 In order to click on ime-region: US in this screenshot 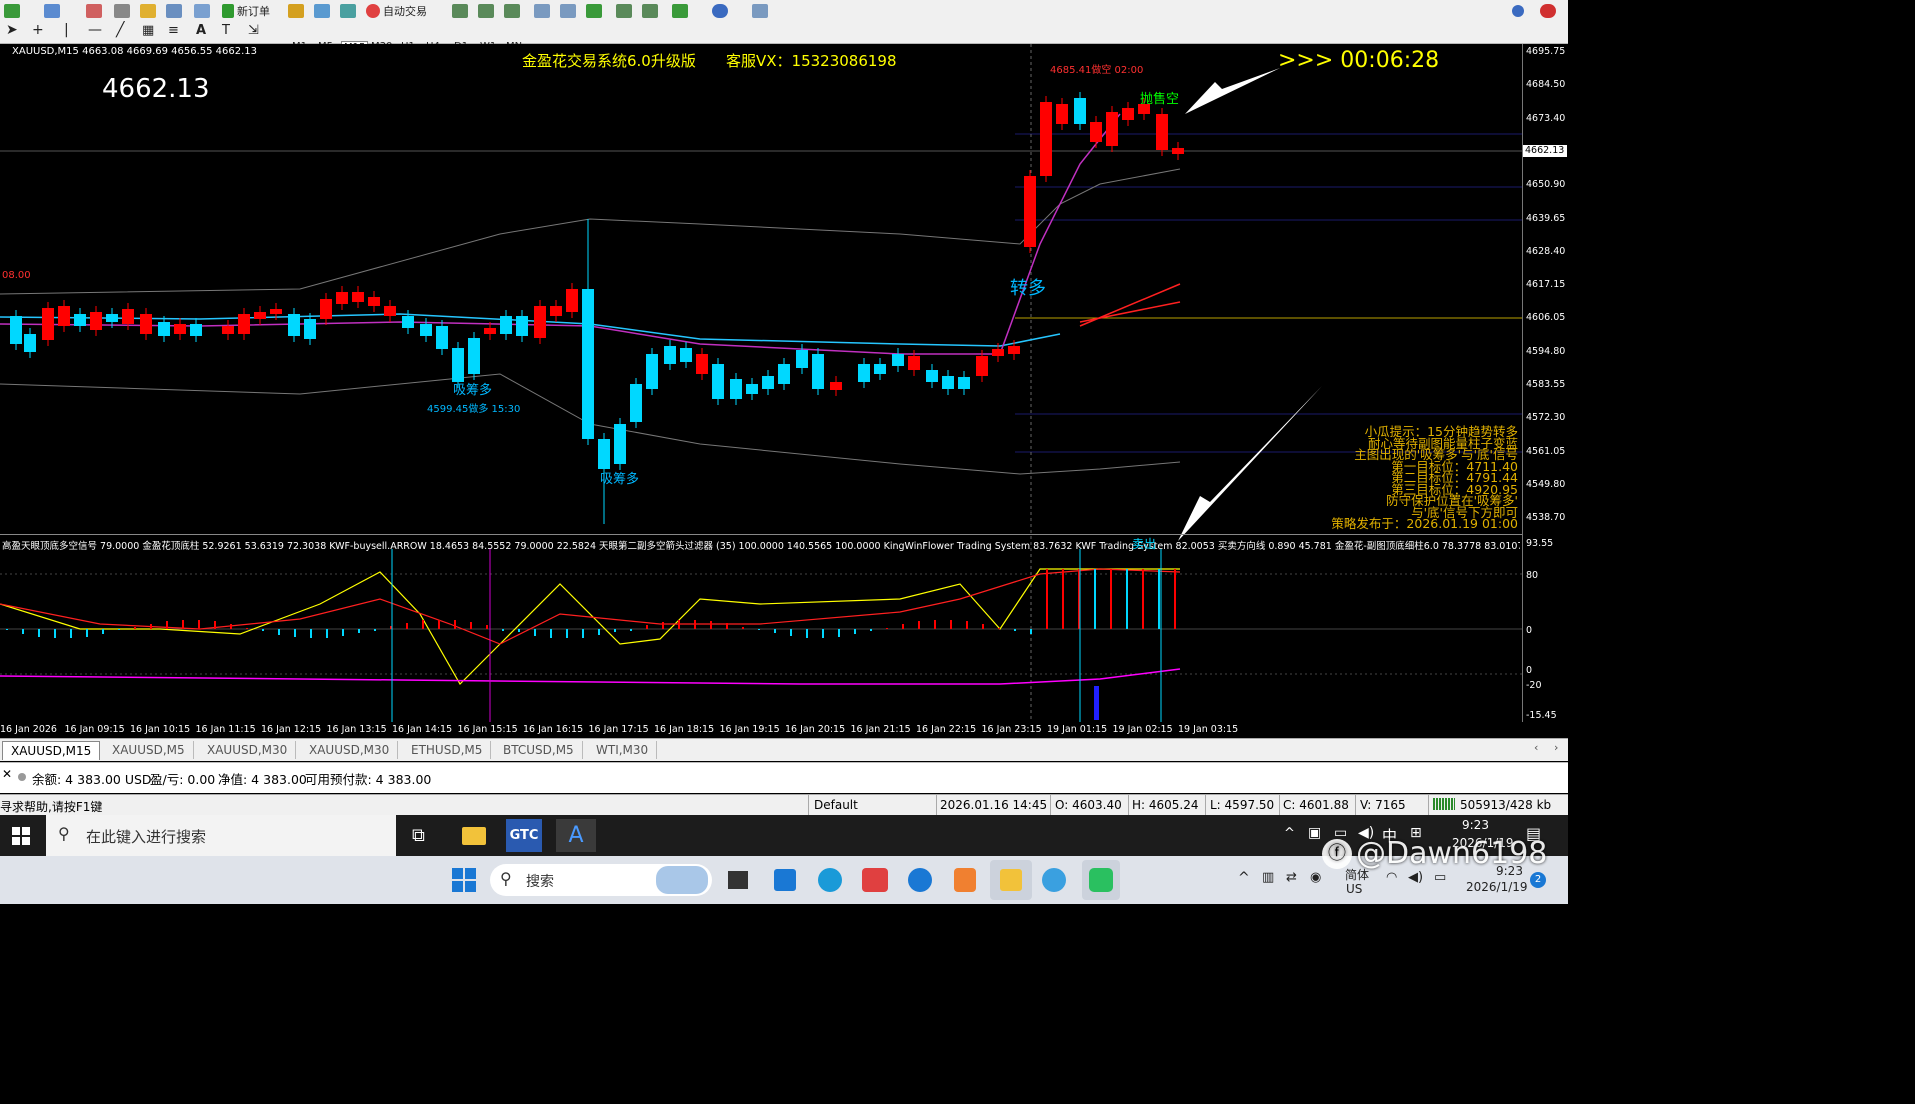, I will do `click(1354, 889)`.